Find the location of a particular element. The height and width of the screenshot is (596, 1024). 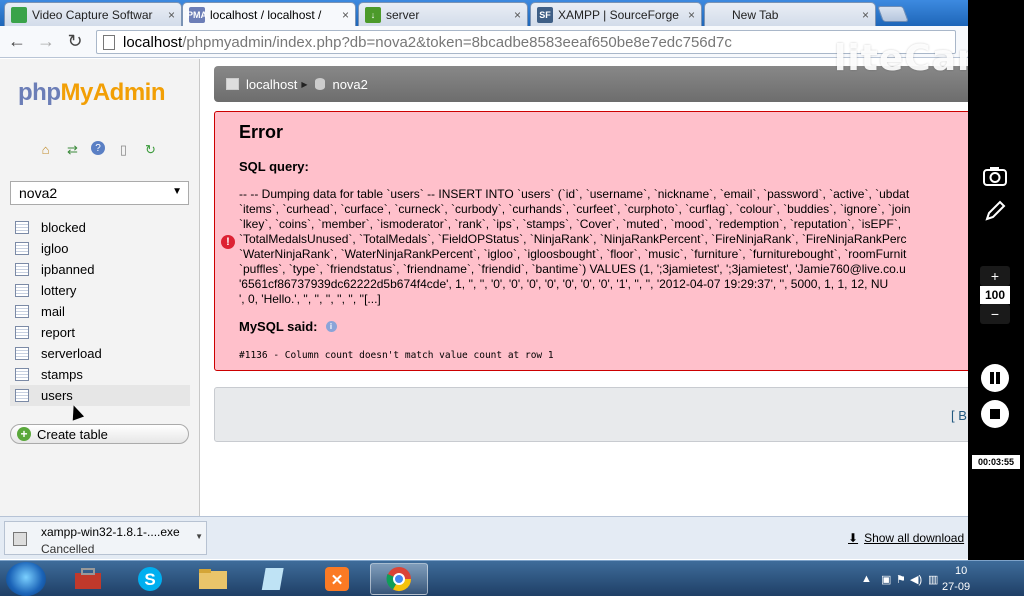

table-label: lottery is located at coordinates (59, 290).